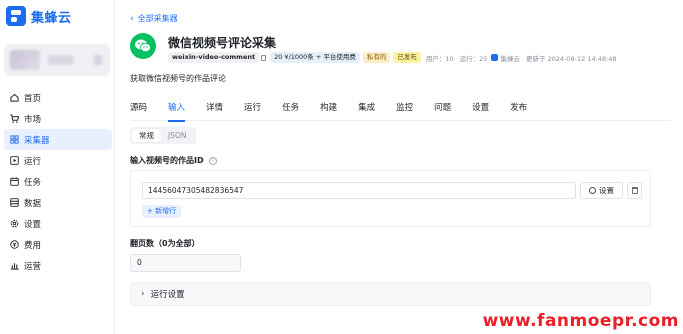  What do you see at coordinates (518, 111) in the screenshot?
I see `tab-publish: 发布` at bounding box center [518, 111].